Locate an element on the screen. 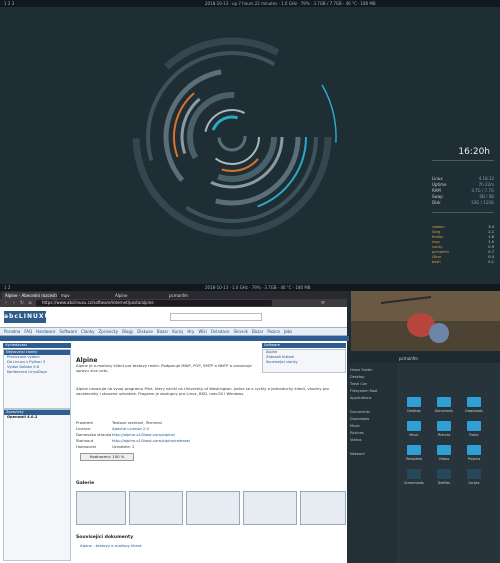  sidebar-item: Filesystem Root is located at coordinates (372, 391).